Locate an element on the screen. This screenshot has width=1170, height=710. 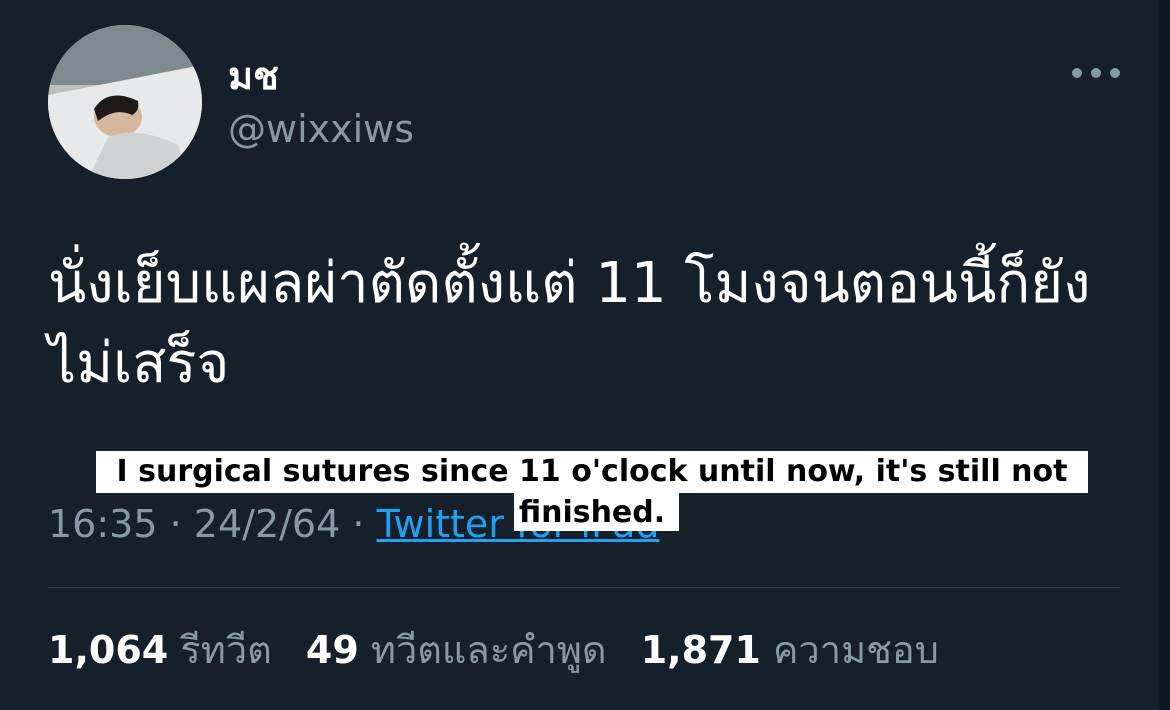
avatar is located at coordinates (125, 102).